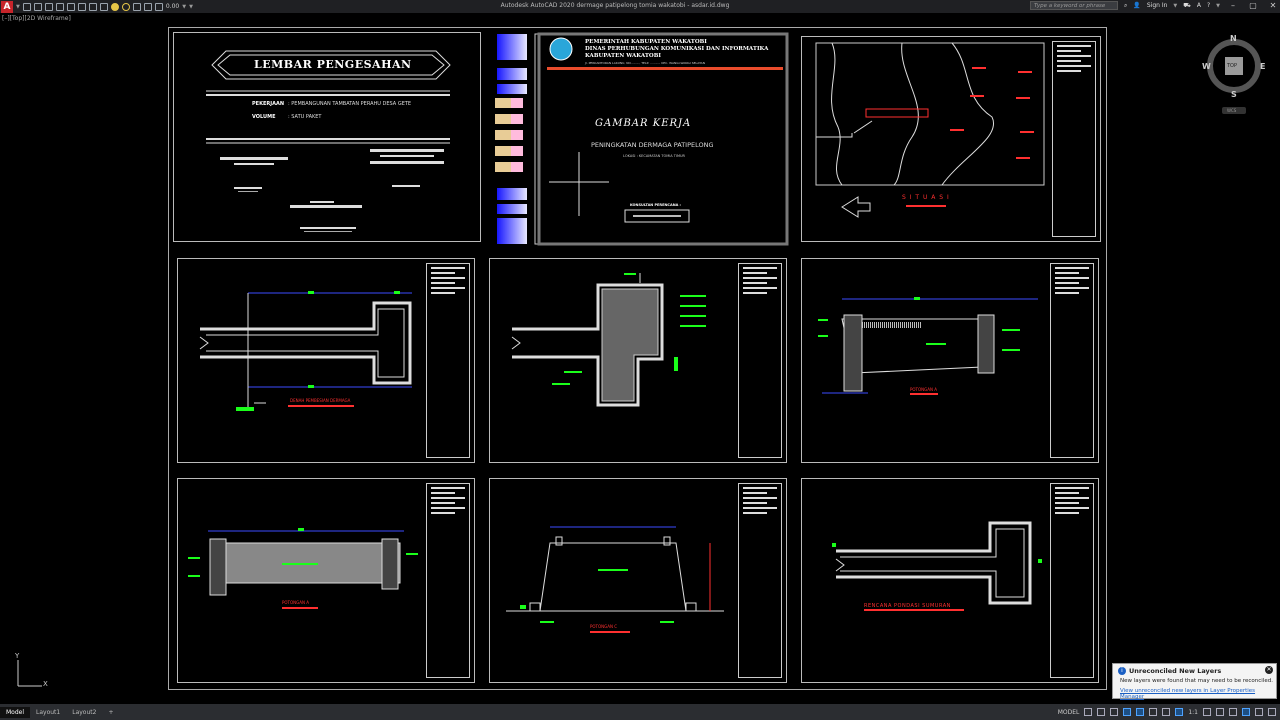 Image resolution: width=1280 pixels, height=720 pixels. I want to click on save-icon, so click(48, 6).